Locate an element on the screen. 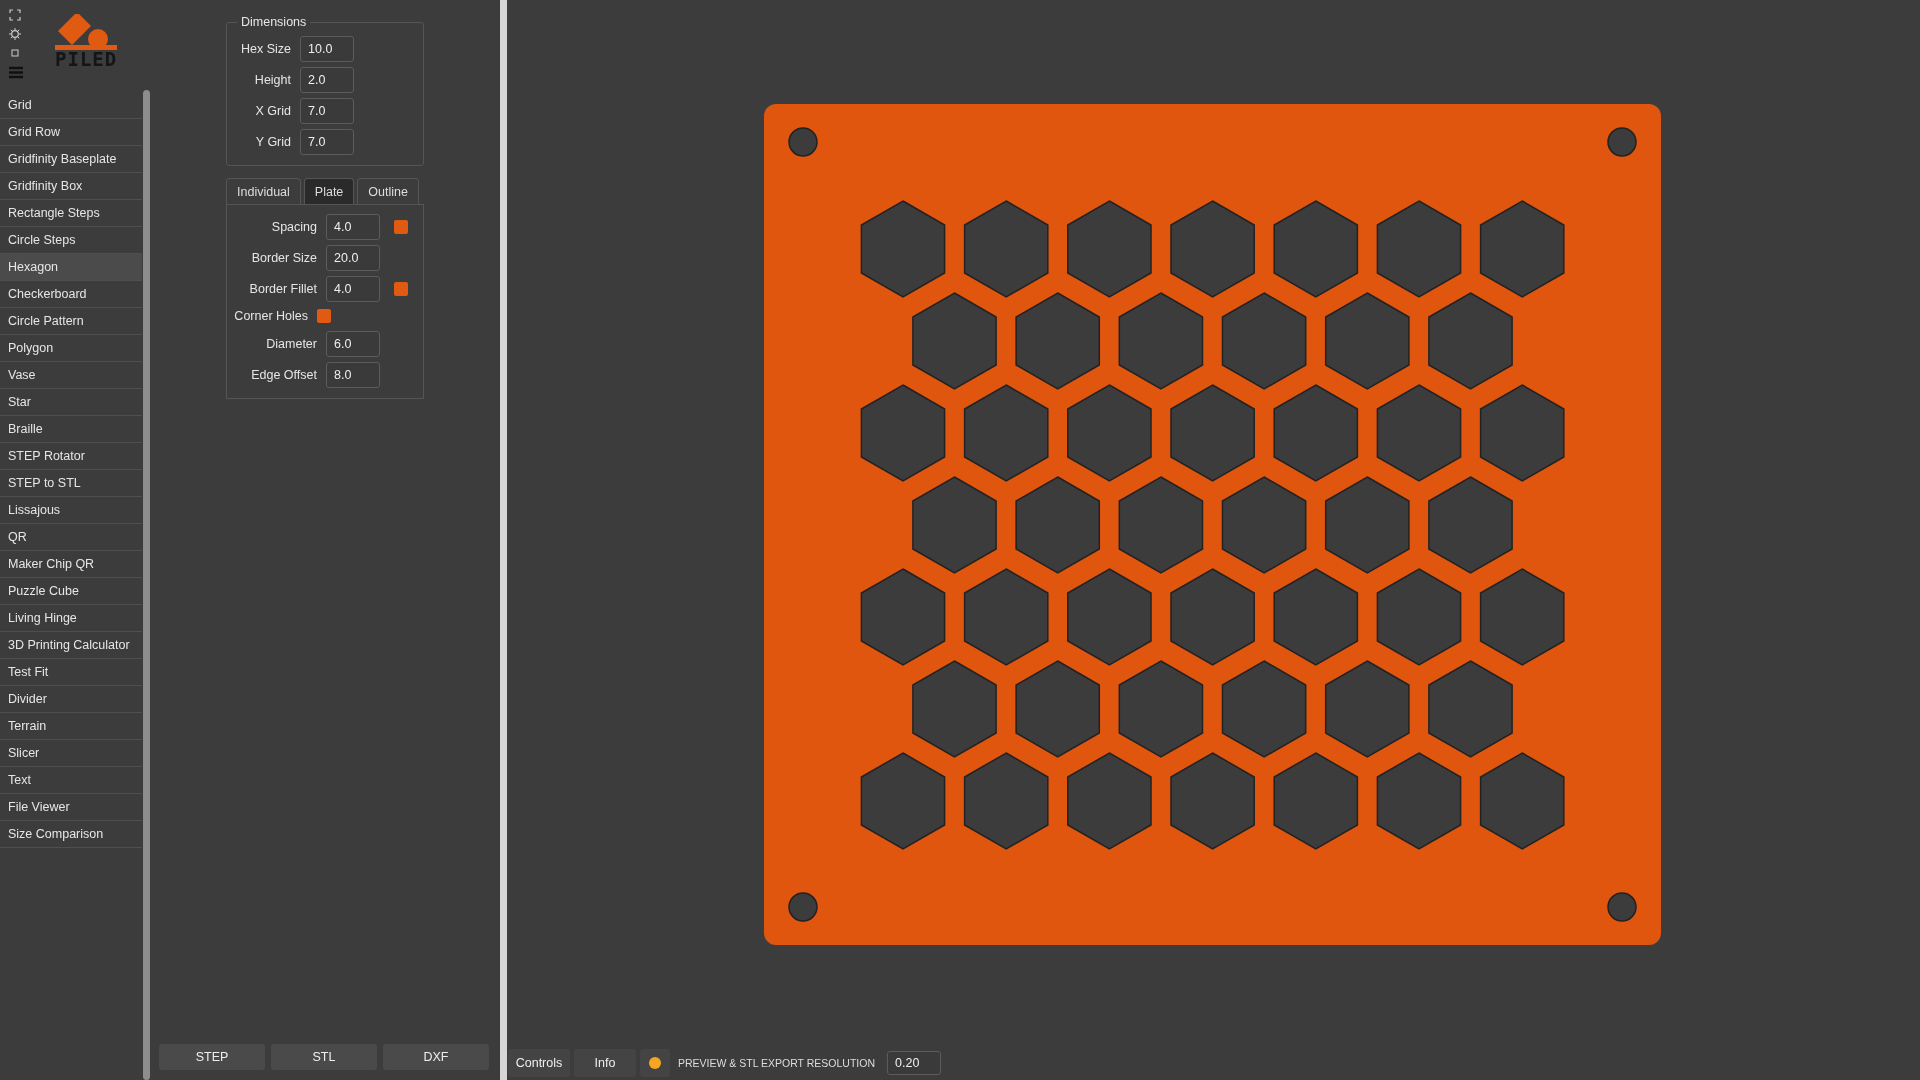 This screenshot has height=1080, width=1920. logo-icon is located at coordinates (86, 32).